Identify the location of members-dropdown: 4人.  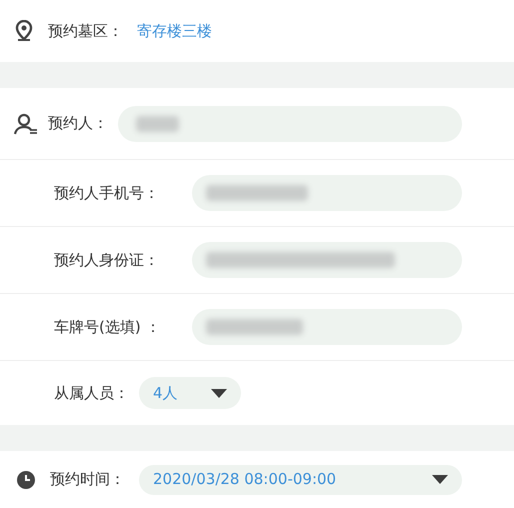
(190, 393).